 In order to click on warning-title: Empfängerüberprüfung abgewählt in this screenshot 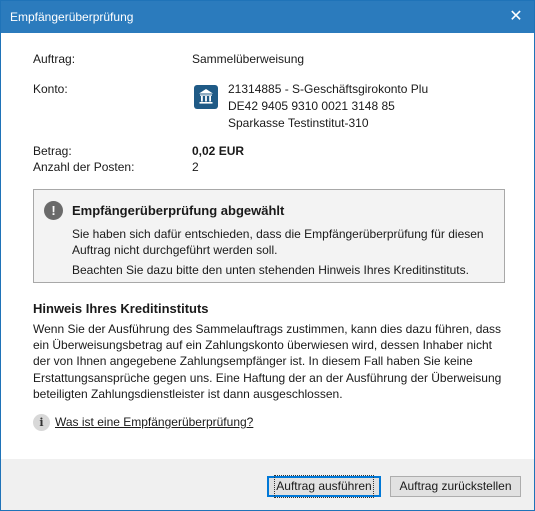, I will do `click(178, 210)`.